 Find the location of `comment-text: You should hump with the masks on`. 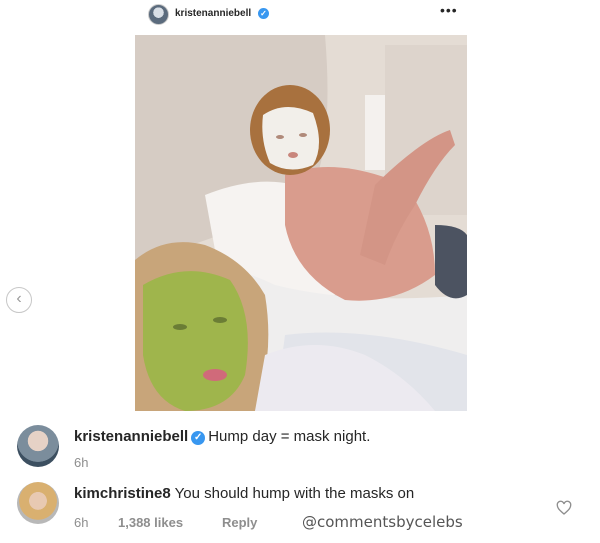

comment-text: You should hump with the masks on is located at coordinates (294, 493).